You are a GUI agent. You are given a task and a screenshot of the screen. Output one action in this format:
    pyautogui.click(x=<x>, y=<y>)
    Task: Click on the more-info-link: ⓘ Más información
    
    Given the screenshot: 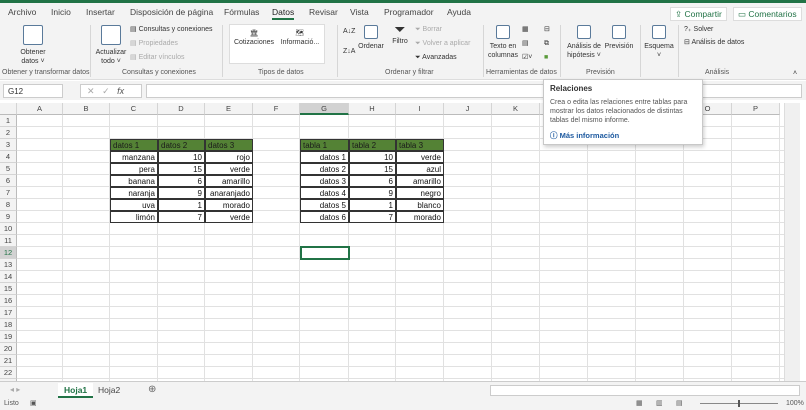 What is the action you would take?
    pyautogui.click(x=623, y=135)
    